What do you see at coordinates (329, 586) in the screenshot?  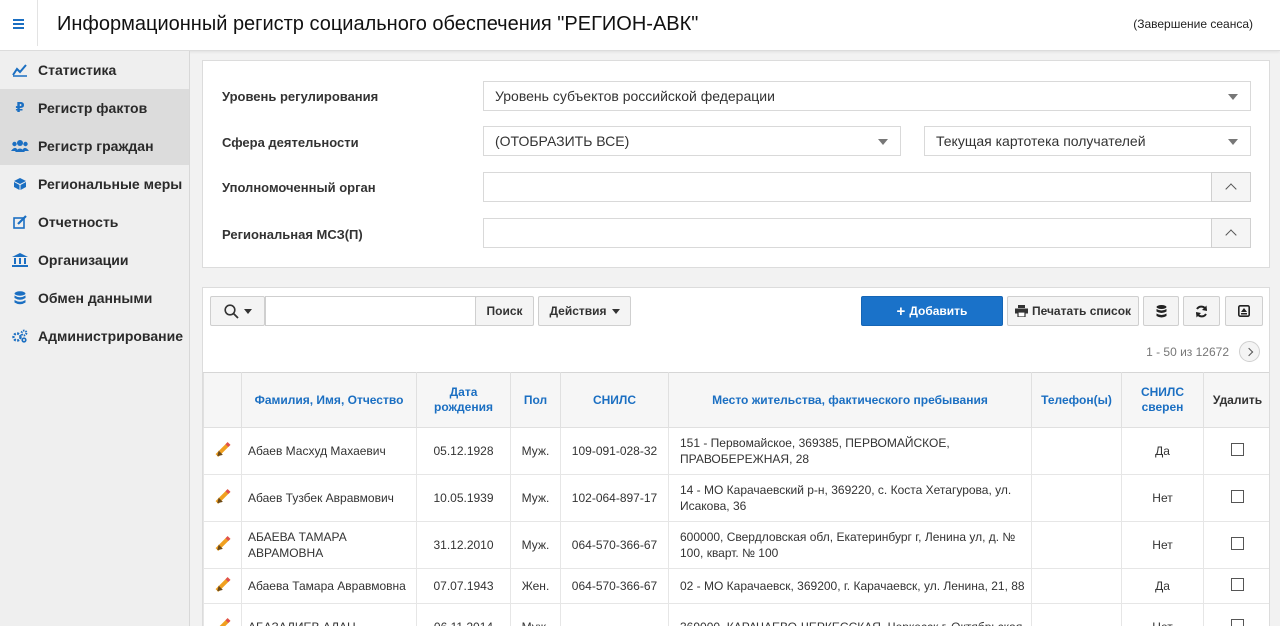 I see `cell-fio: Абаева Тамара Авравмовна` at bounding box center [329, 586].